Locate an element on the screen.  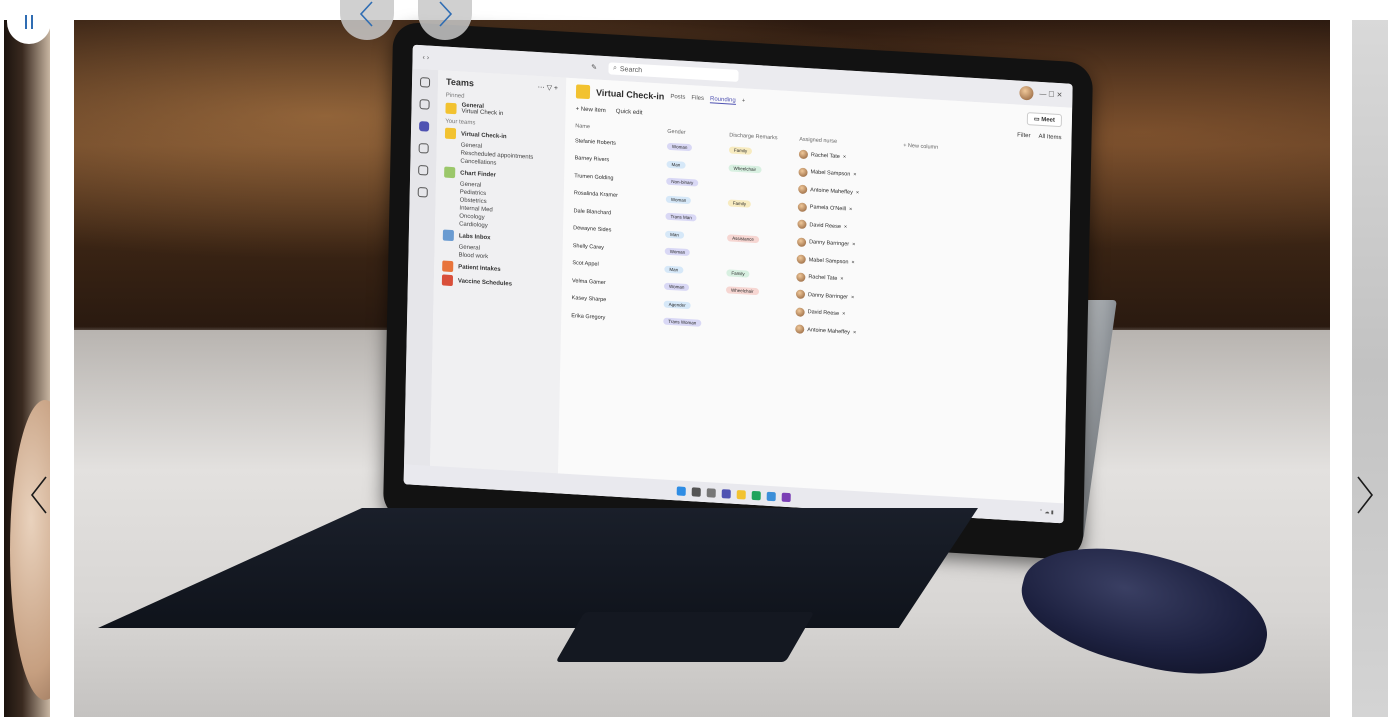
gender-pill: Non-binary is located at coordinates (682, 182).